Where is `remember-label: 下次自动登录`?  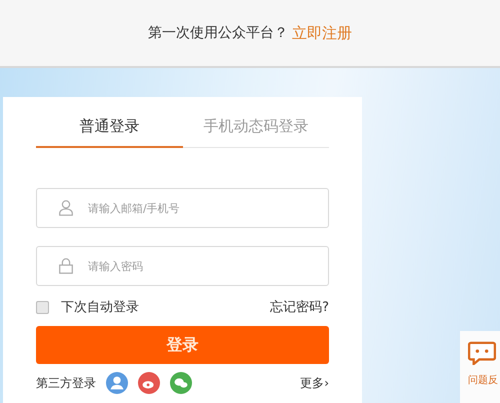
remember-label: 下次自动登录 is located at coordinates (100, 307).